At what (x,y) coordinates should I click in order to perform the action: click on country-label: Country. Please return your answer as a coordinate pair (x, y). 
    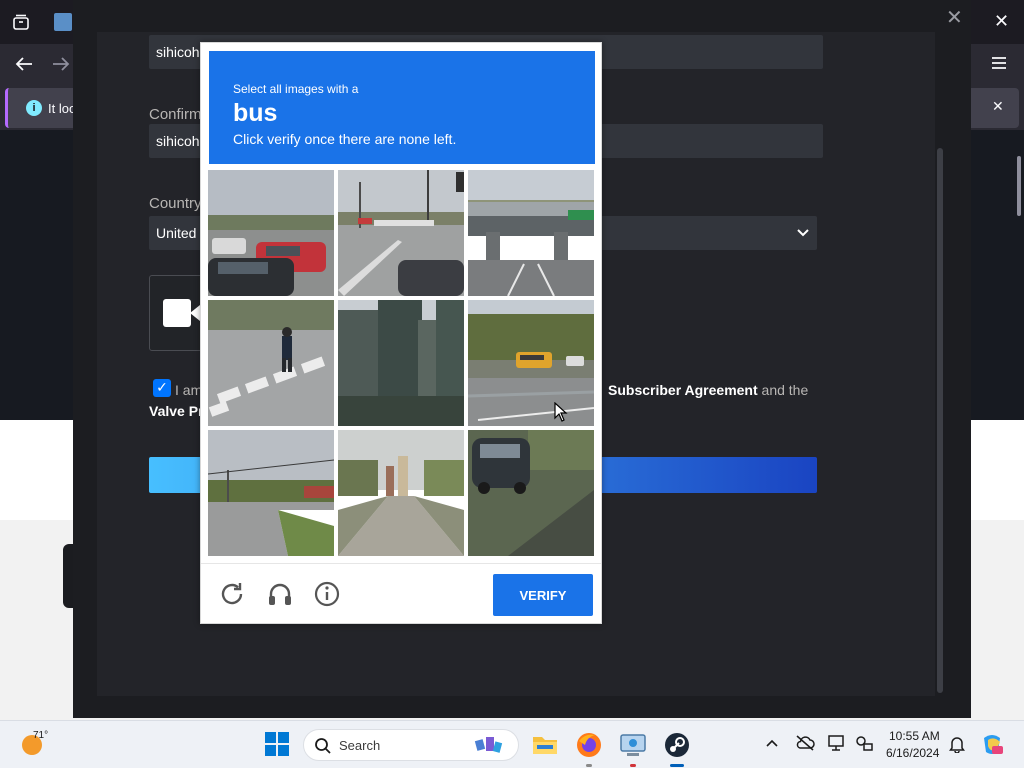
    Looking at the image, I should click on (175, 203).